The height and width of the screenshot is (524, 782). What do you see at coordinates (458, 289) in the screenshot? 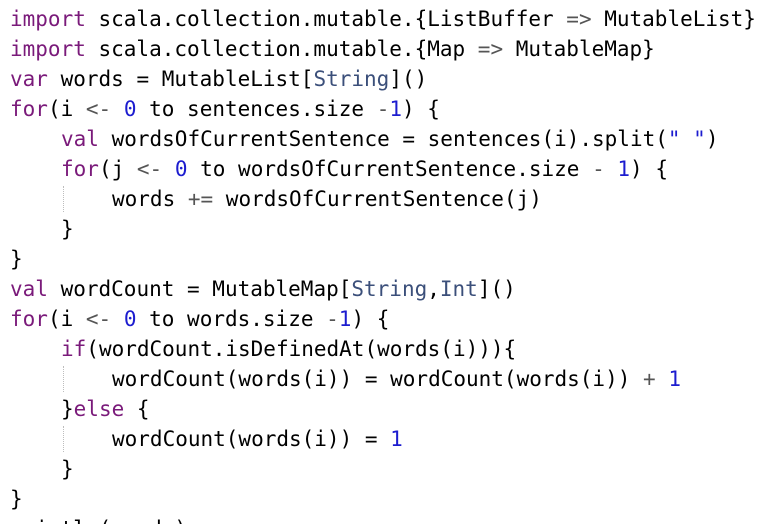
I see `code-token: Int` at bounding box center [458, 289].